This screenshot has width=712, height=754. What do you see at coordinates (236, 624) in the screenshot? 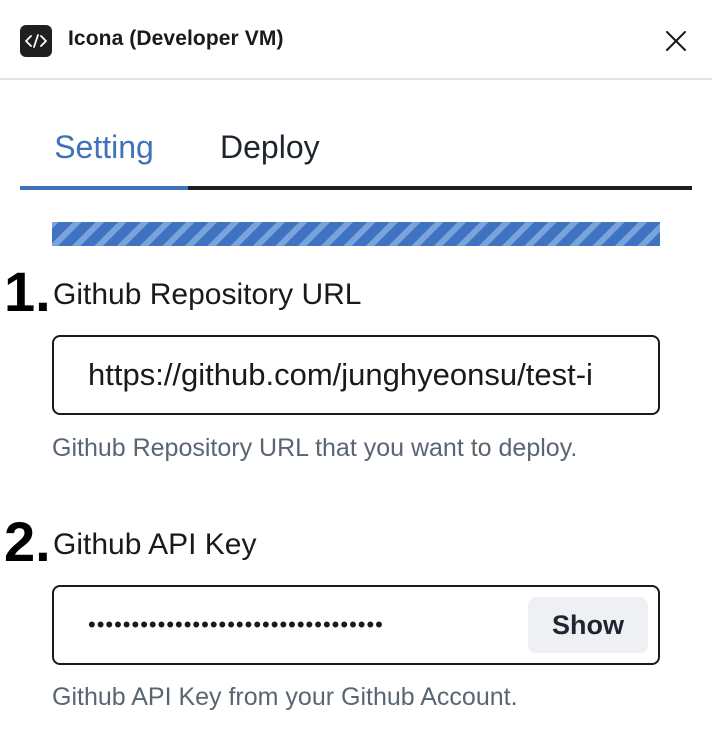
I see `api-key-value: ••••••••••••••••••••••••••••••••••` at bounding box center [236, 624].